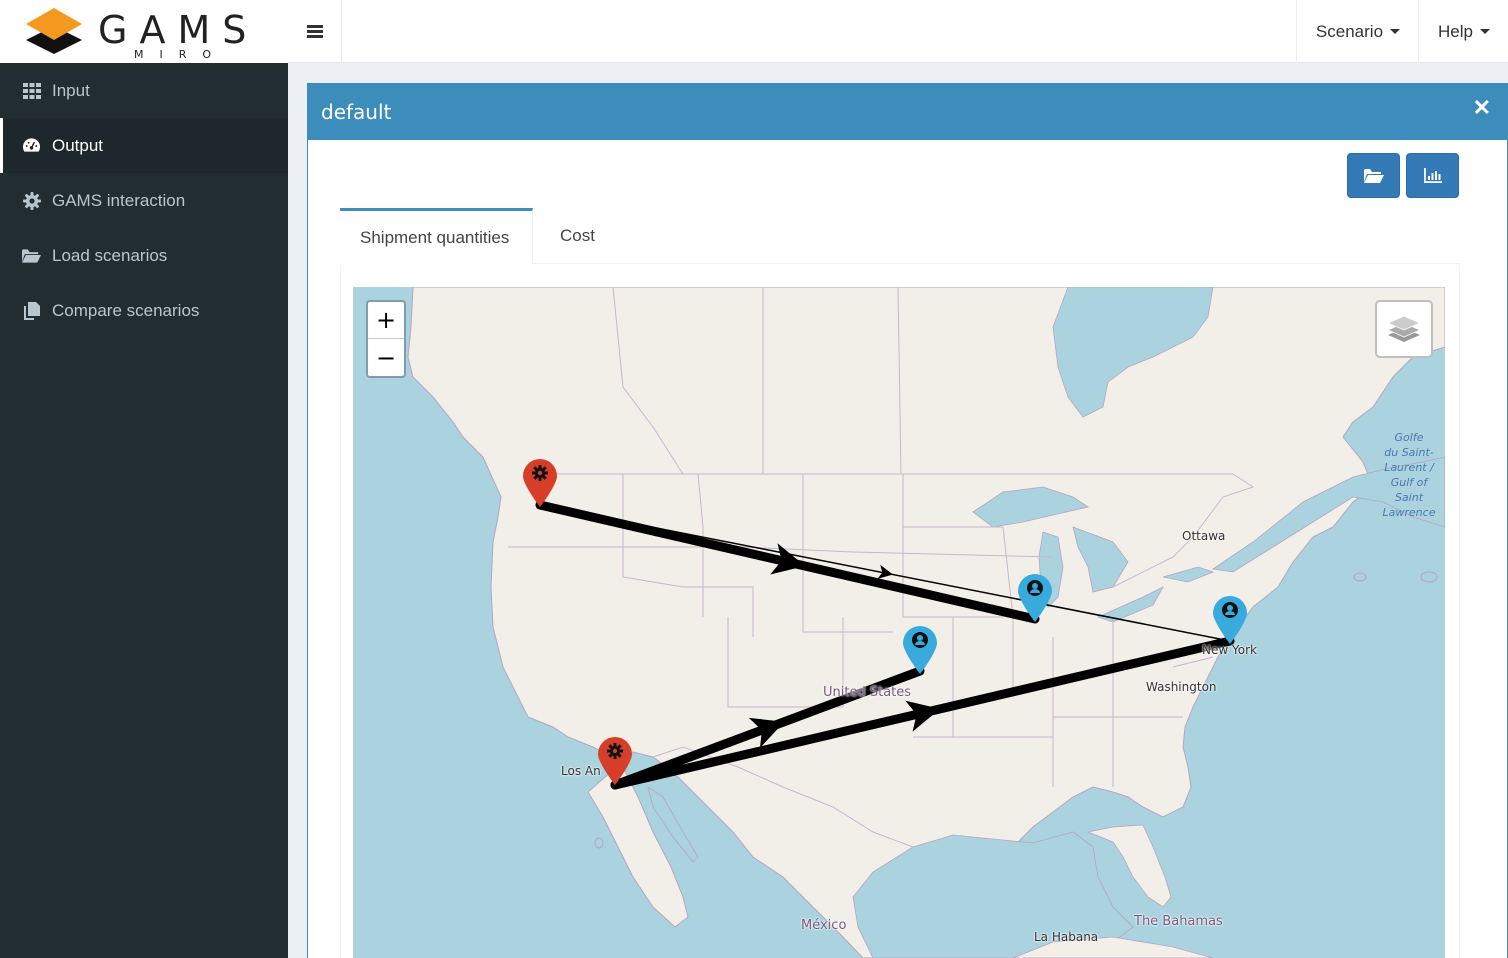  What do you see at coordinates (126, 310) in the screenshot?
I see `sidebar-item-label: Compare scenarios` at bounding box center [126, 310].